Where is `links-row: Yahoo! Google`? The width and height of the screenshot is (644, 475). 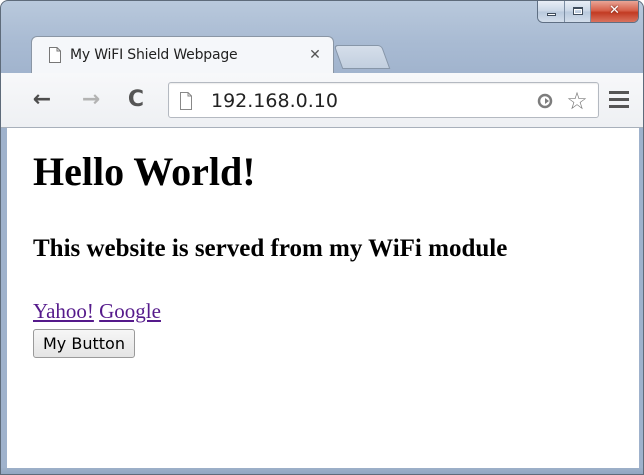
links-row: Yahoo! Google is located at coordinates (97, 311).